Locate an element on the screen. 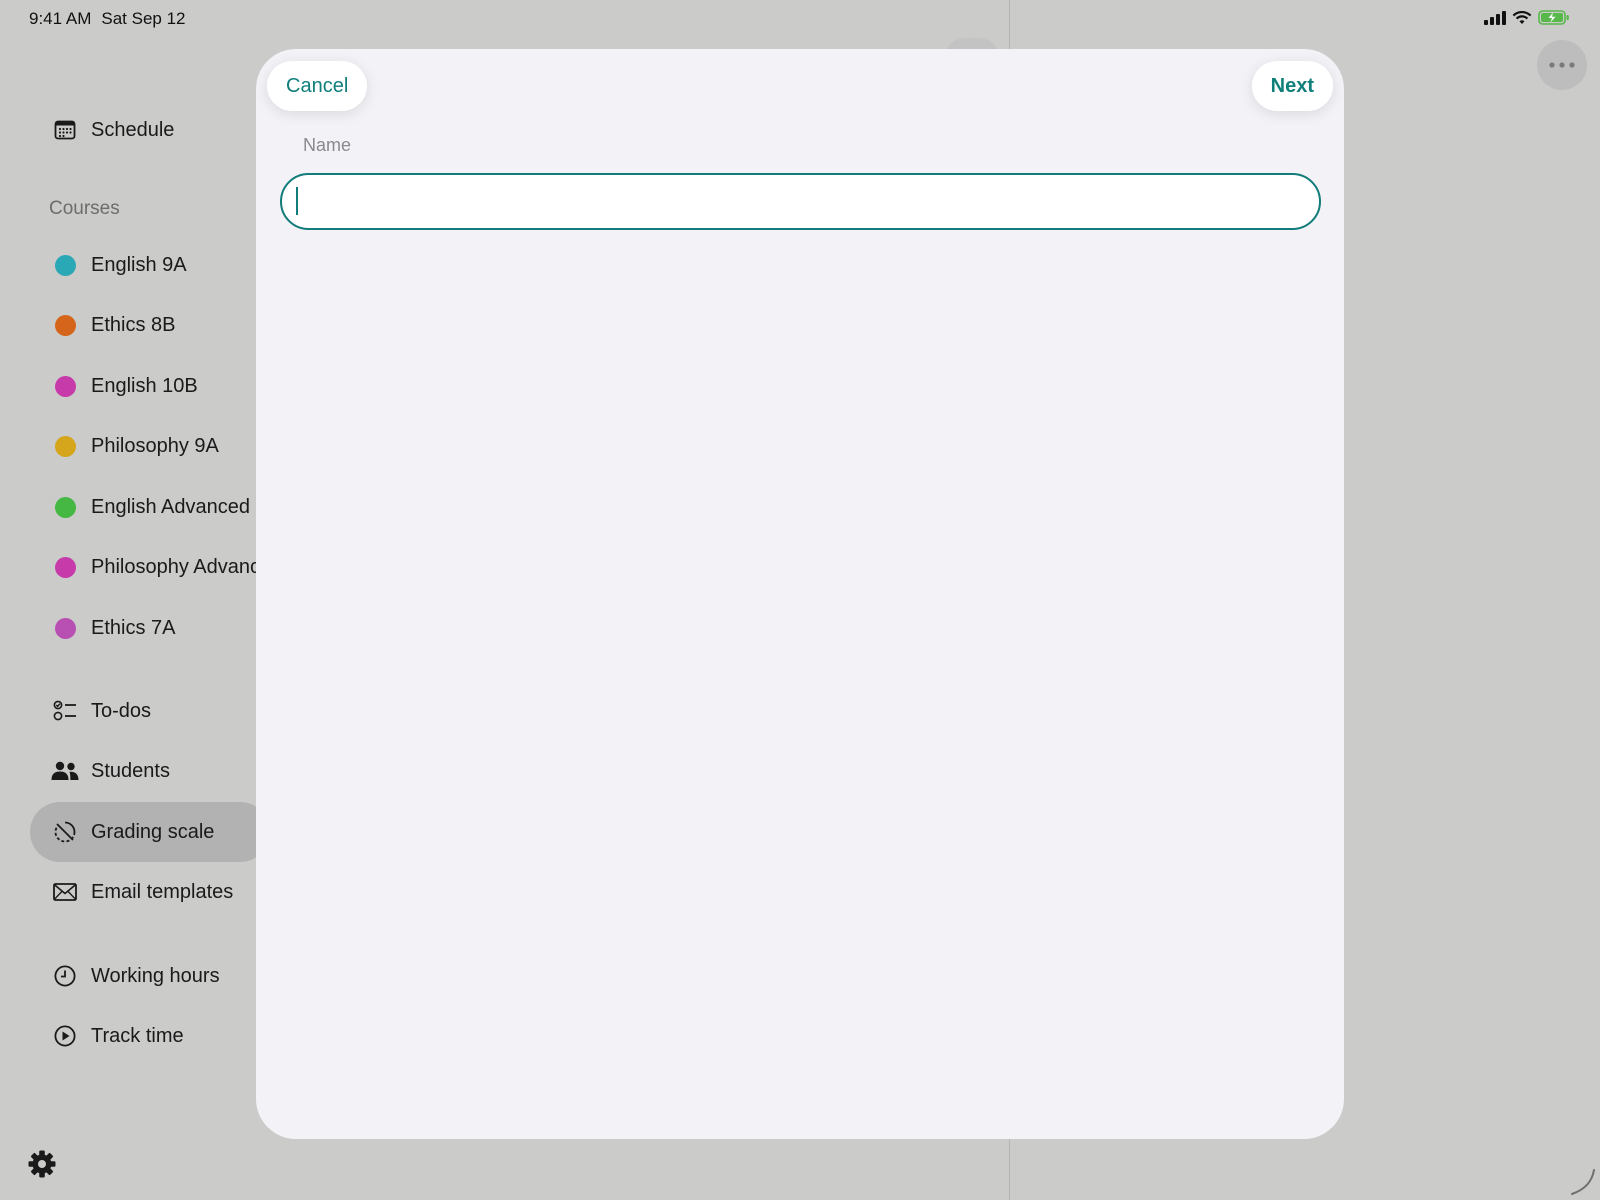 The height and width of the screenshot is (1200, 1600). sidebar-item-track-time: Track time is located at coordinates (150, 1036).